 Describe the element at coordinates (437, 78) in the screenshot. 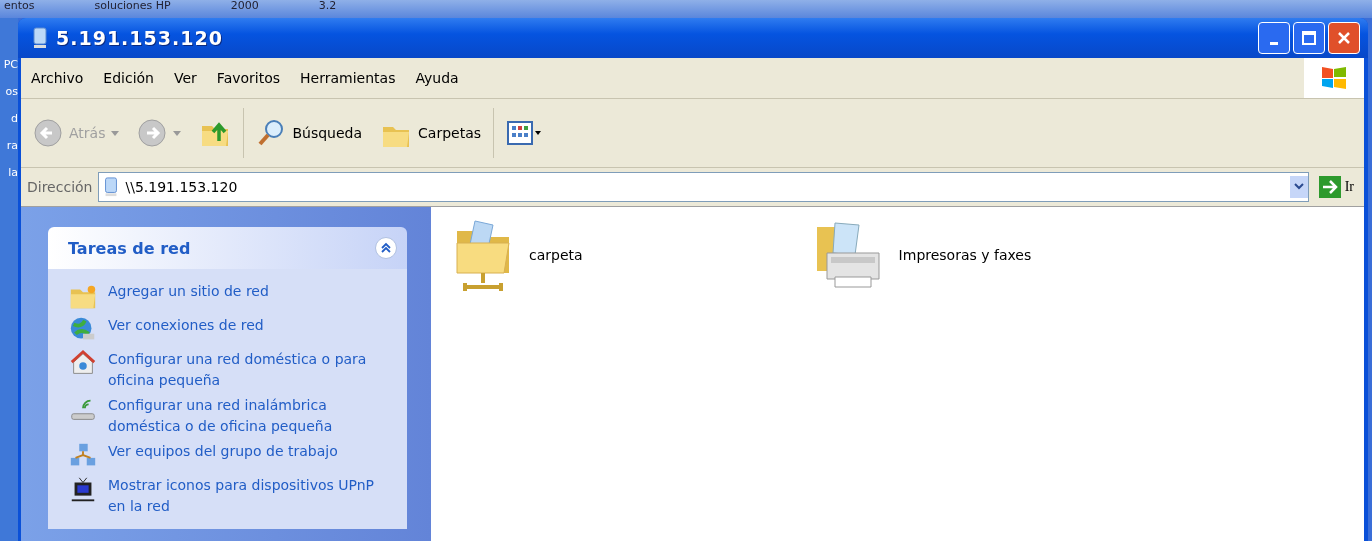

I see `menu-item: Ayuda` at that location.